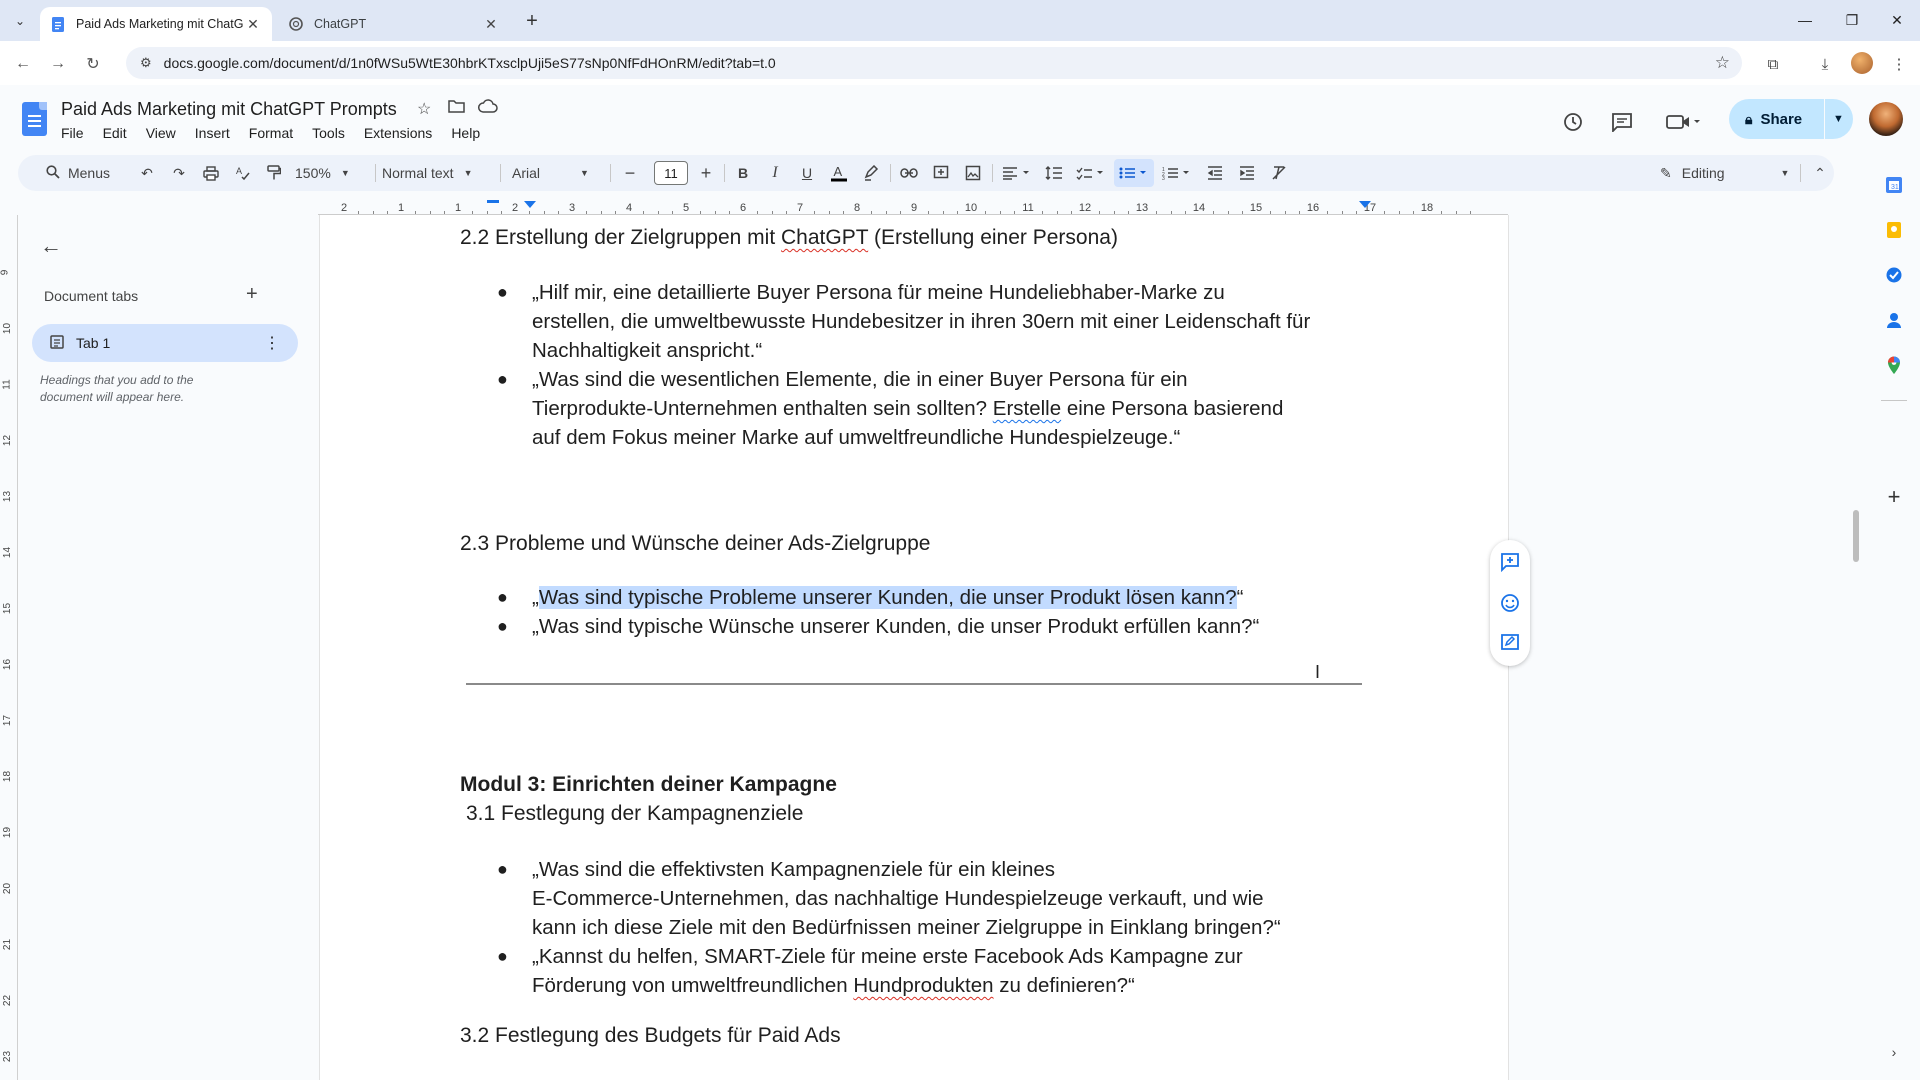 This screenshot has width=1920, height=1080. Describe the element at coordinates (394, 24) in the screenshot. I see `browser-tab-chatgpt: ChatGPT ✕` at that location.